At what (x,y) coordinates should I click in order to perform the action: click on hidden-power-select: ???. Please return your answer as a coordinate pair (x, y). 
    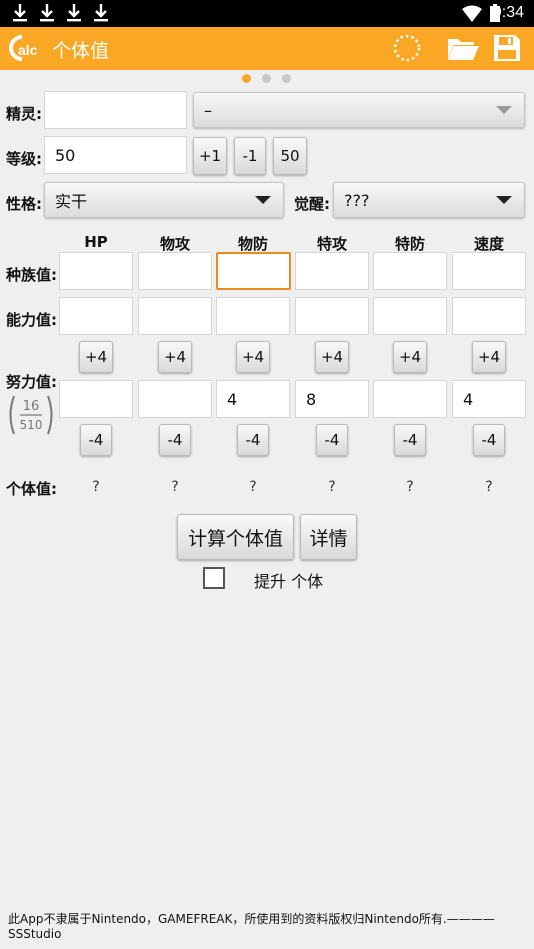
    Looking at the image, I should click on (429, 200).